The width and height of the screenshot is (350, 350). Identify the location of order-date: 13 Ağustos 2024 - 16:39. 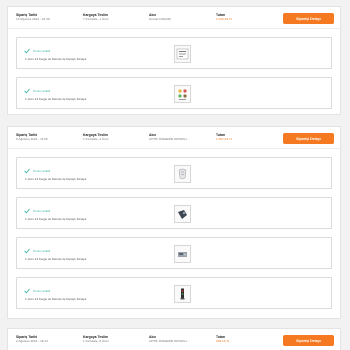
(33, 19).